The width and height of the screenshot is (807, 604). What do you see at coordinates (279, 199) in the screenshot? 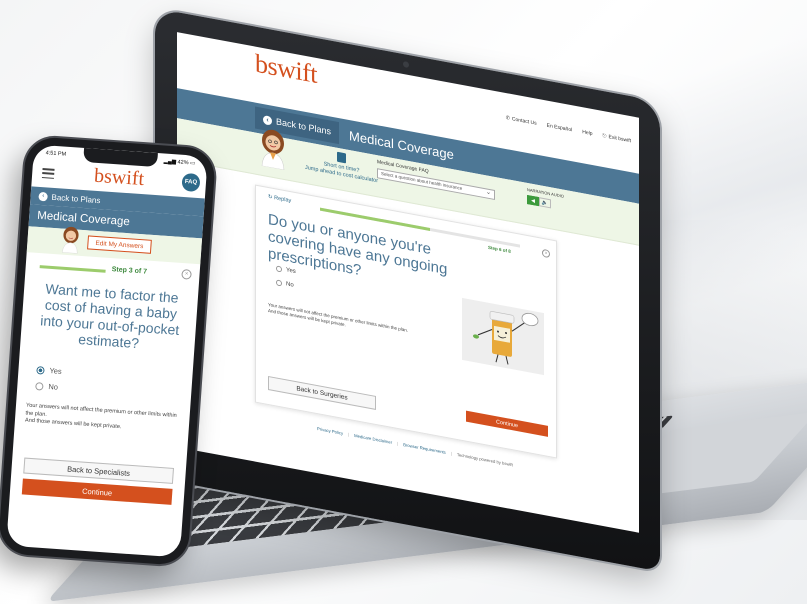
I see `replay-button: ↻ Replay` at bounding box center [279, 199].